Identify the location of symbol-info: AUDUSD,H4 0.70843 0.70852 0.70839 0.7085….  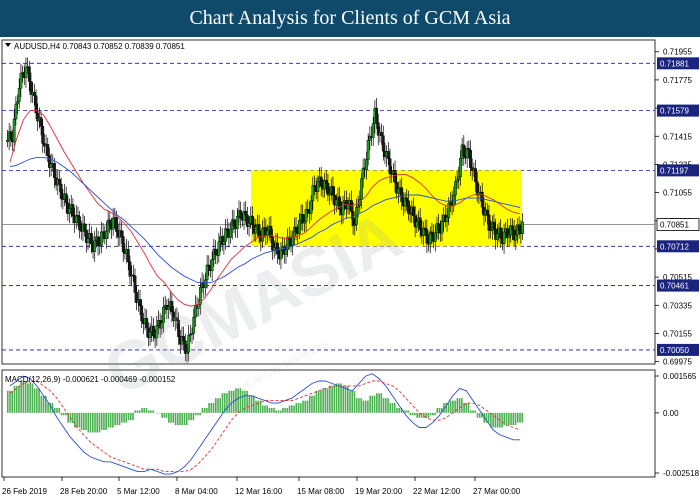
(99, 46).